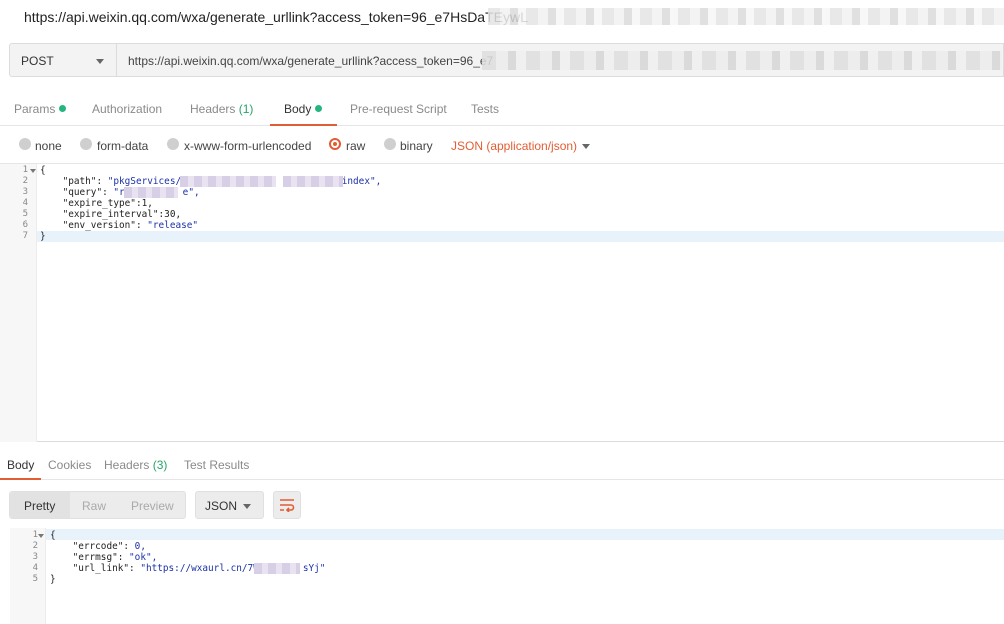  What do you see at coordinates (94, 506) in the screenshot?
I see `raw-button: Raw` at bounding box center [94, 506].